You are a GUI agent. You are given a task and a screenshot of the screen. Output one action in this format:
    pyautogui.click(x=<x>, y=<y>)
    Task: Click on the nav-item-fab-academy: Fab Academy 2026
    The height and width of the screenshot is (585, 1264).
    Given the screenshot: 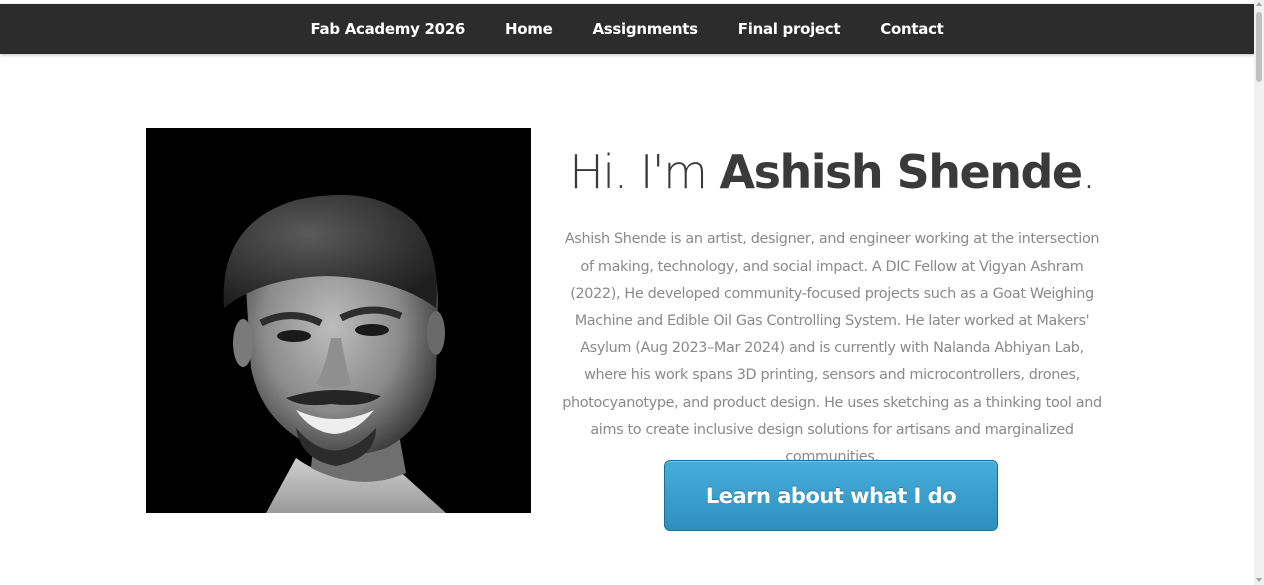 What is the action you would take?
    pyautogui.click(x=387, y=29)
    